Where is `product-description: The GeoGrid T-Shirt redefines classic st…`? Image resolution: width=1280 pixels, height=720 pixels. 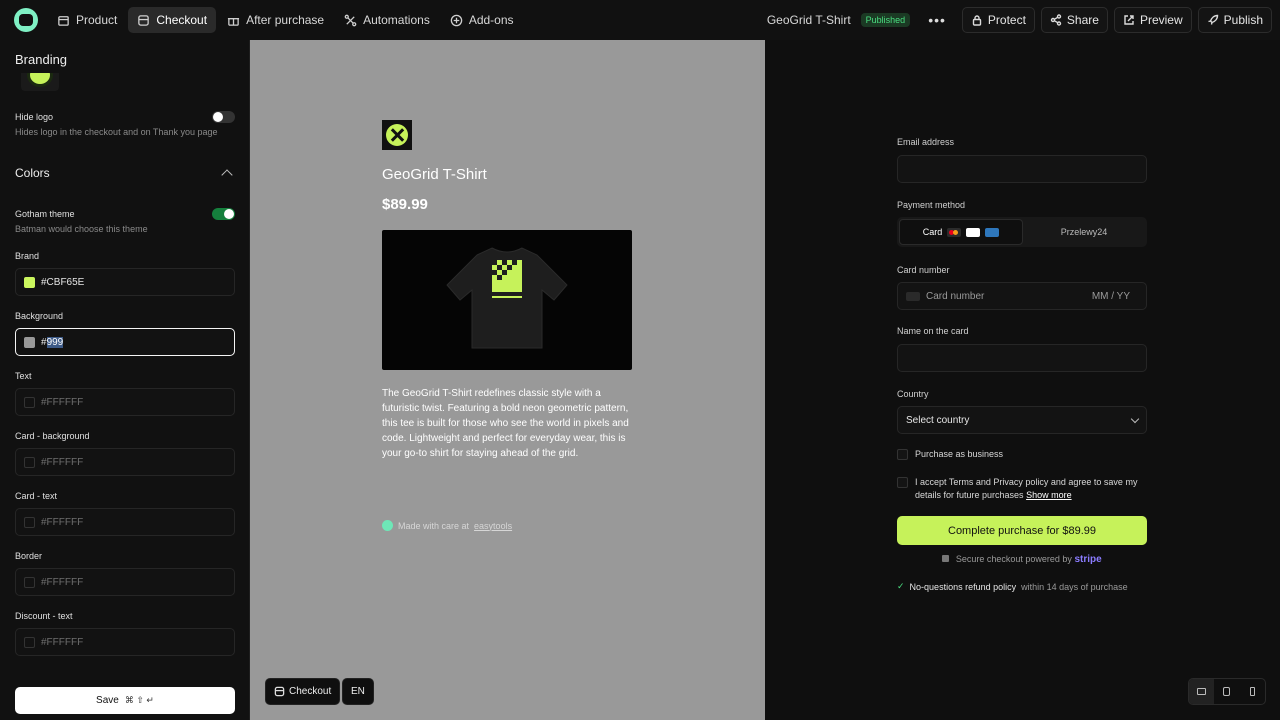
product-description: The GeoGrid T-Shirt redefines classic st… is located at coordinates (505, 423).